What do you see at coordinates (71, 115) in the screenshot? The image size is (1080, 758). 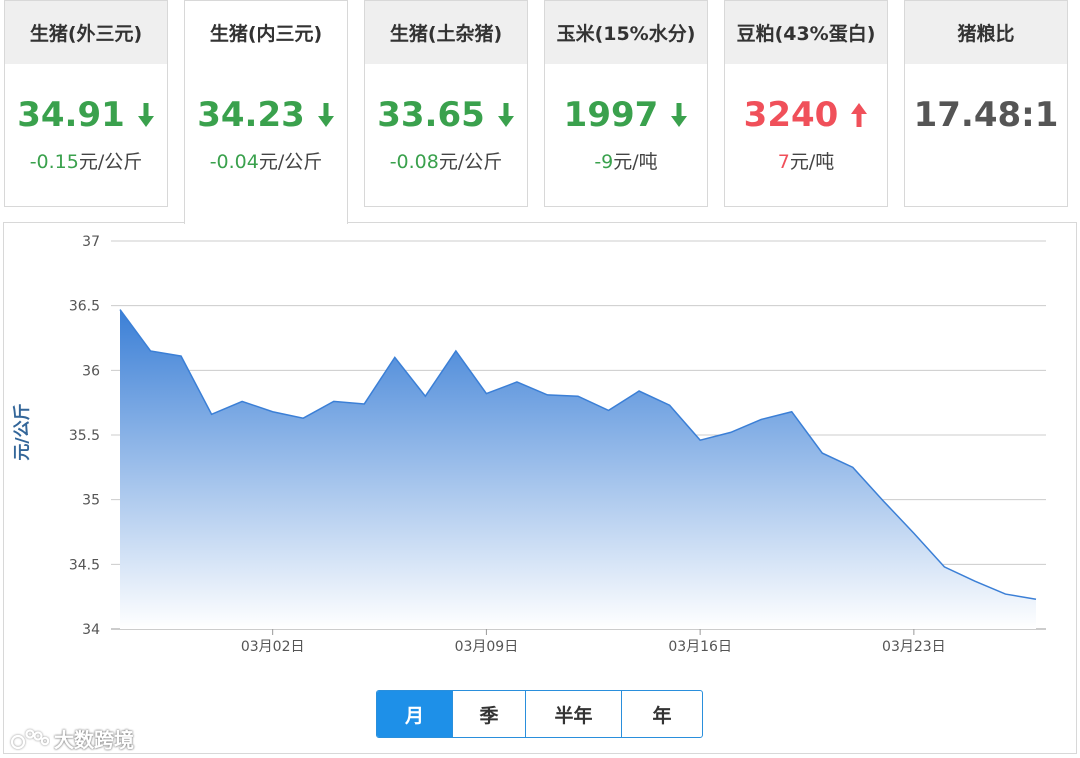 I see `card-value: 34.91` at bounding box center [71, 115].